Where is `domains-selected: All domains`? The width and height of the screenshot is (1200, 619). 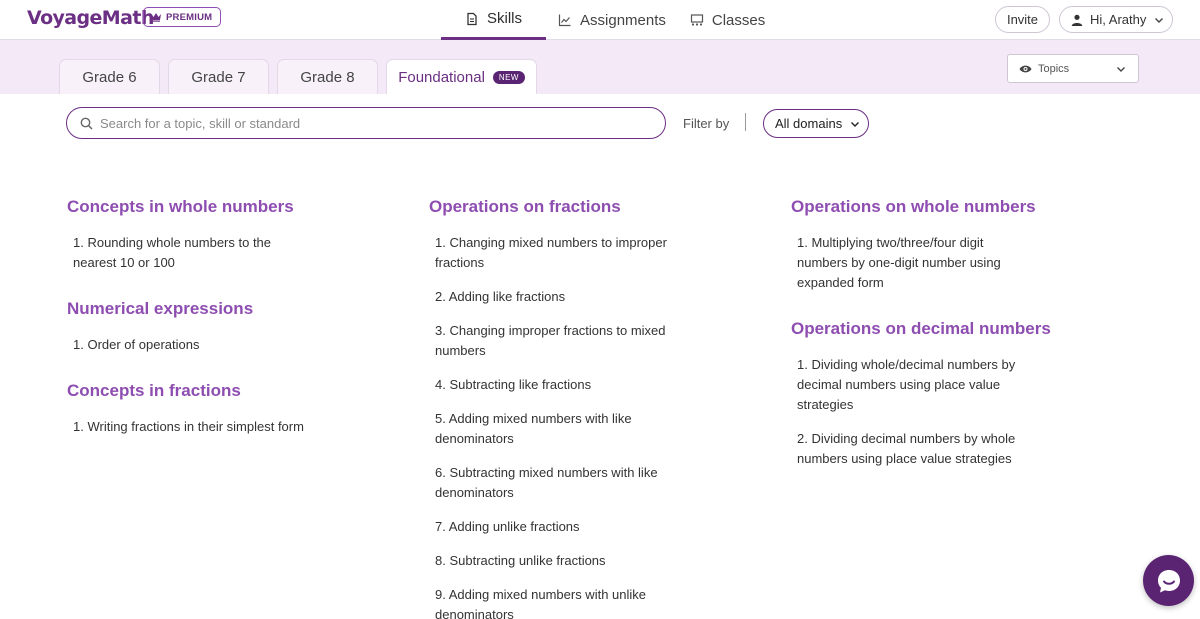
domains-selected: All domains is located at coordinates (809, 123).